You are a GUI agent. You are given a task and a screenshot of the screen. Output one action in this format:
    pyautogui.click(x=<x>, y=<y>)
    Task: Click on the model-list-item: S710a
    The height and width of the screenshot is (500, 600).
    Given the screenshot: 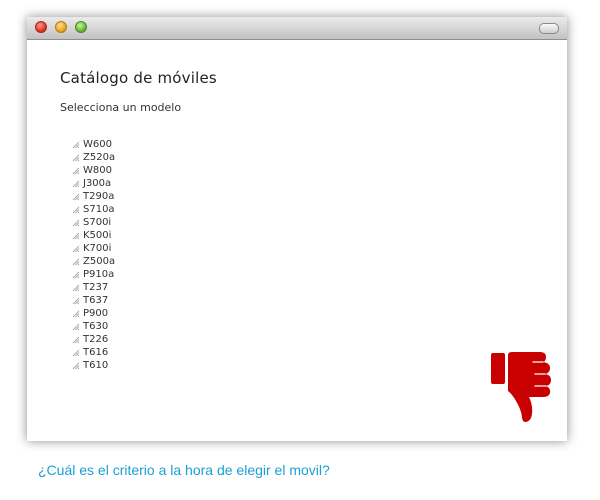 What is the action you would take?
    pyautogui.click(x=93, y=209)
    